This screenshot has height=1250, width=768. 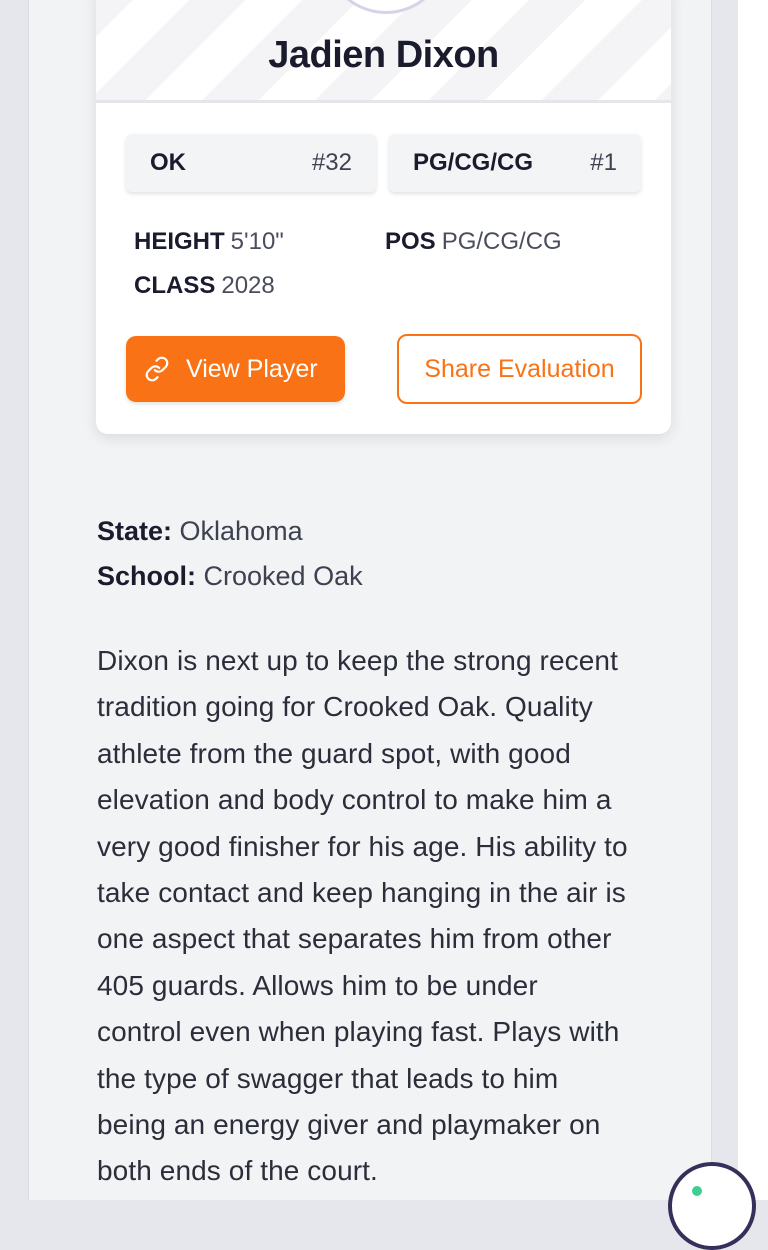 I want to click on view-player-button: View Player, so click(x=235, y=369).